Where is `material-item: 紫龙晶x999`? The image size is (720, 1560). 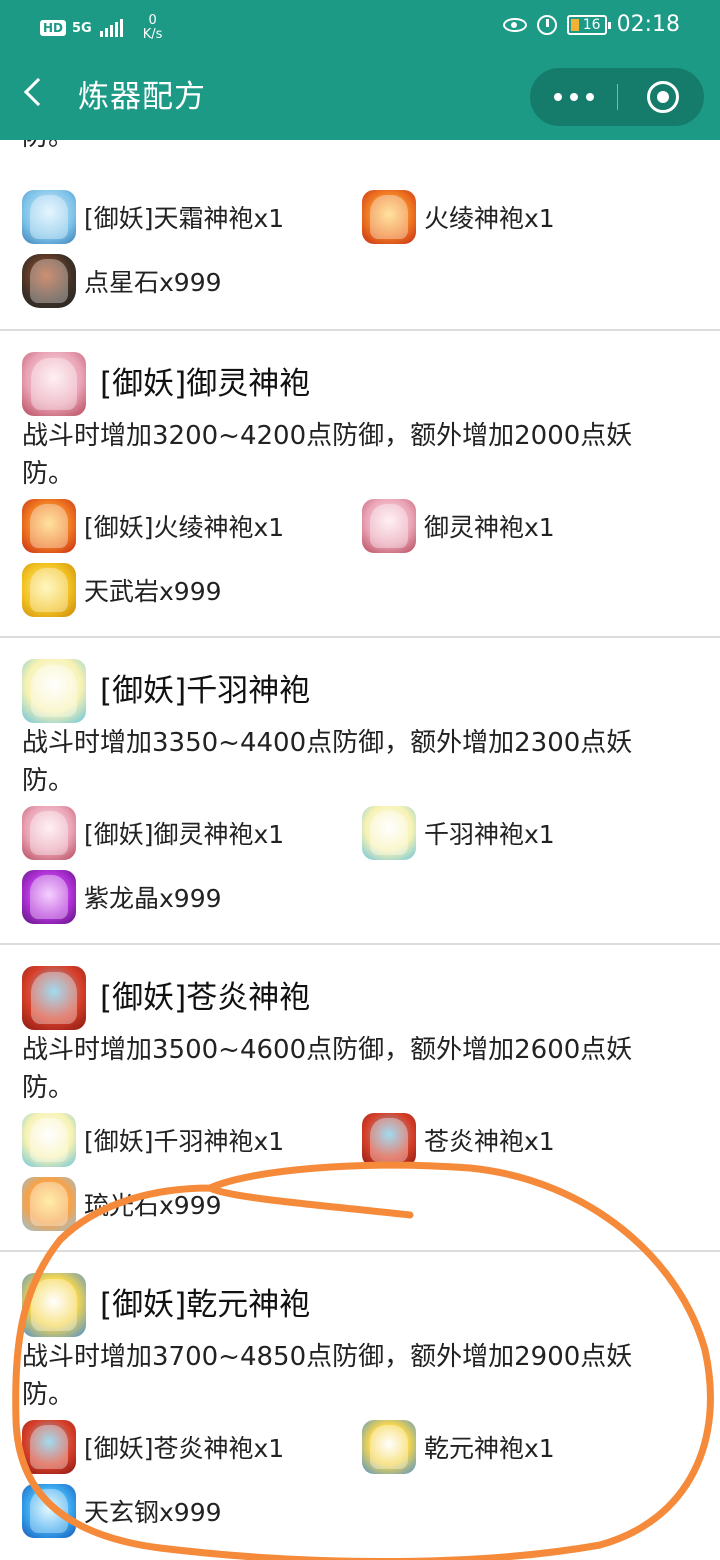
material-item: 紫龙晶x999 is located at coordinates (122, 897).